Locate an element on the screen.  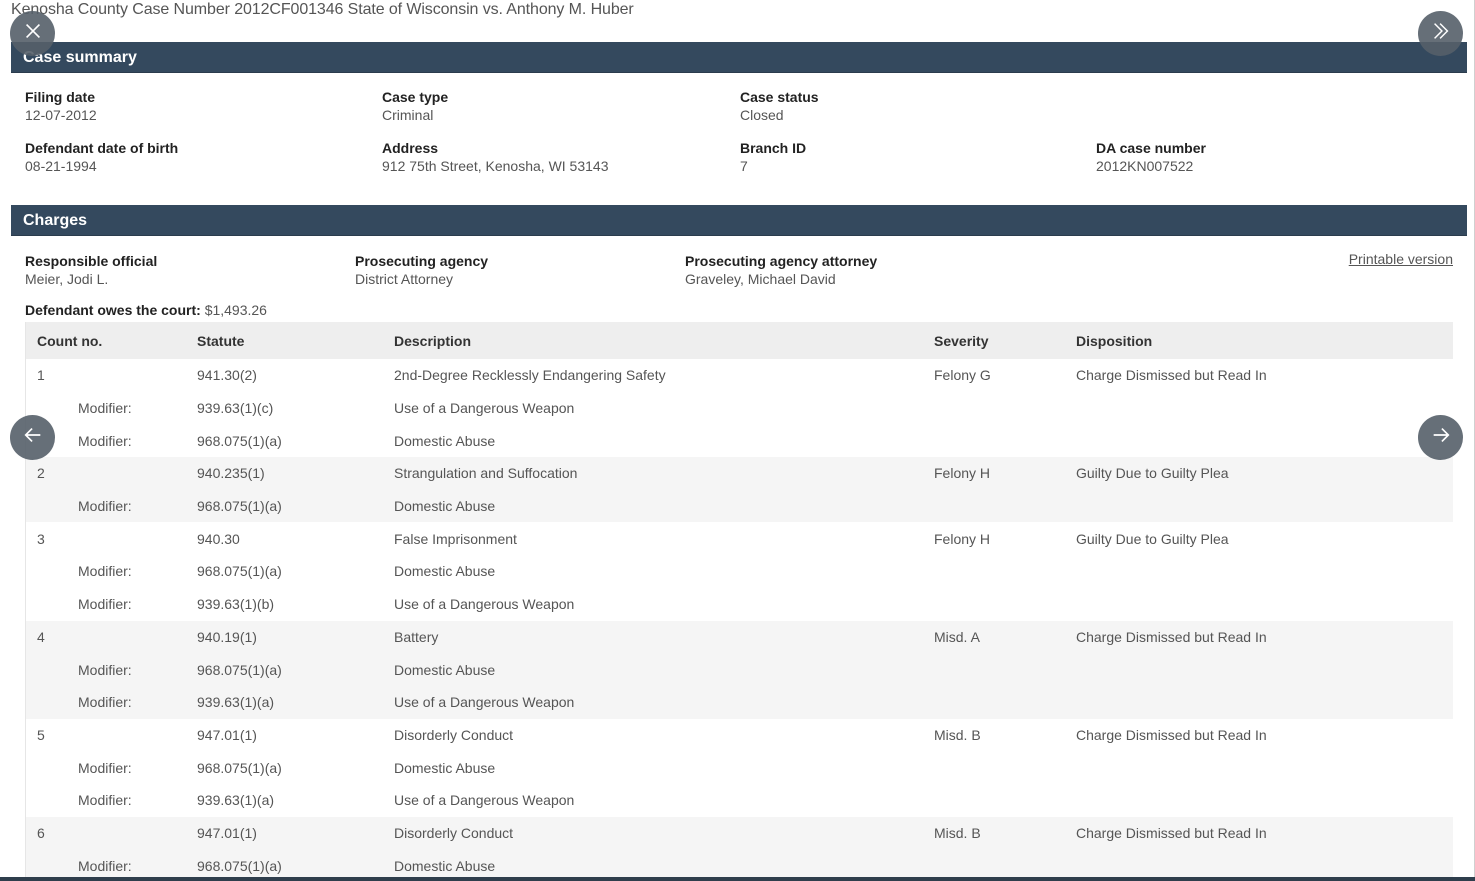
prosecuting-attorney-label: Prosecuting agency attorney is located at coordinates (781, 261).